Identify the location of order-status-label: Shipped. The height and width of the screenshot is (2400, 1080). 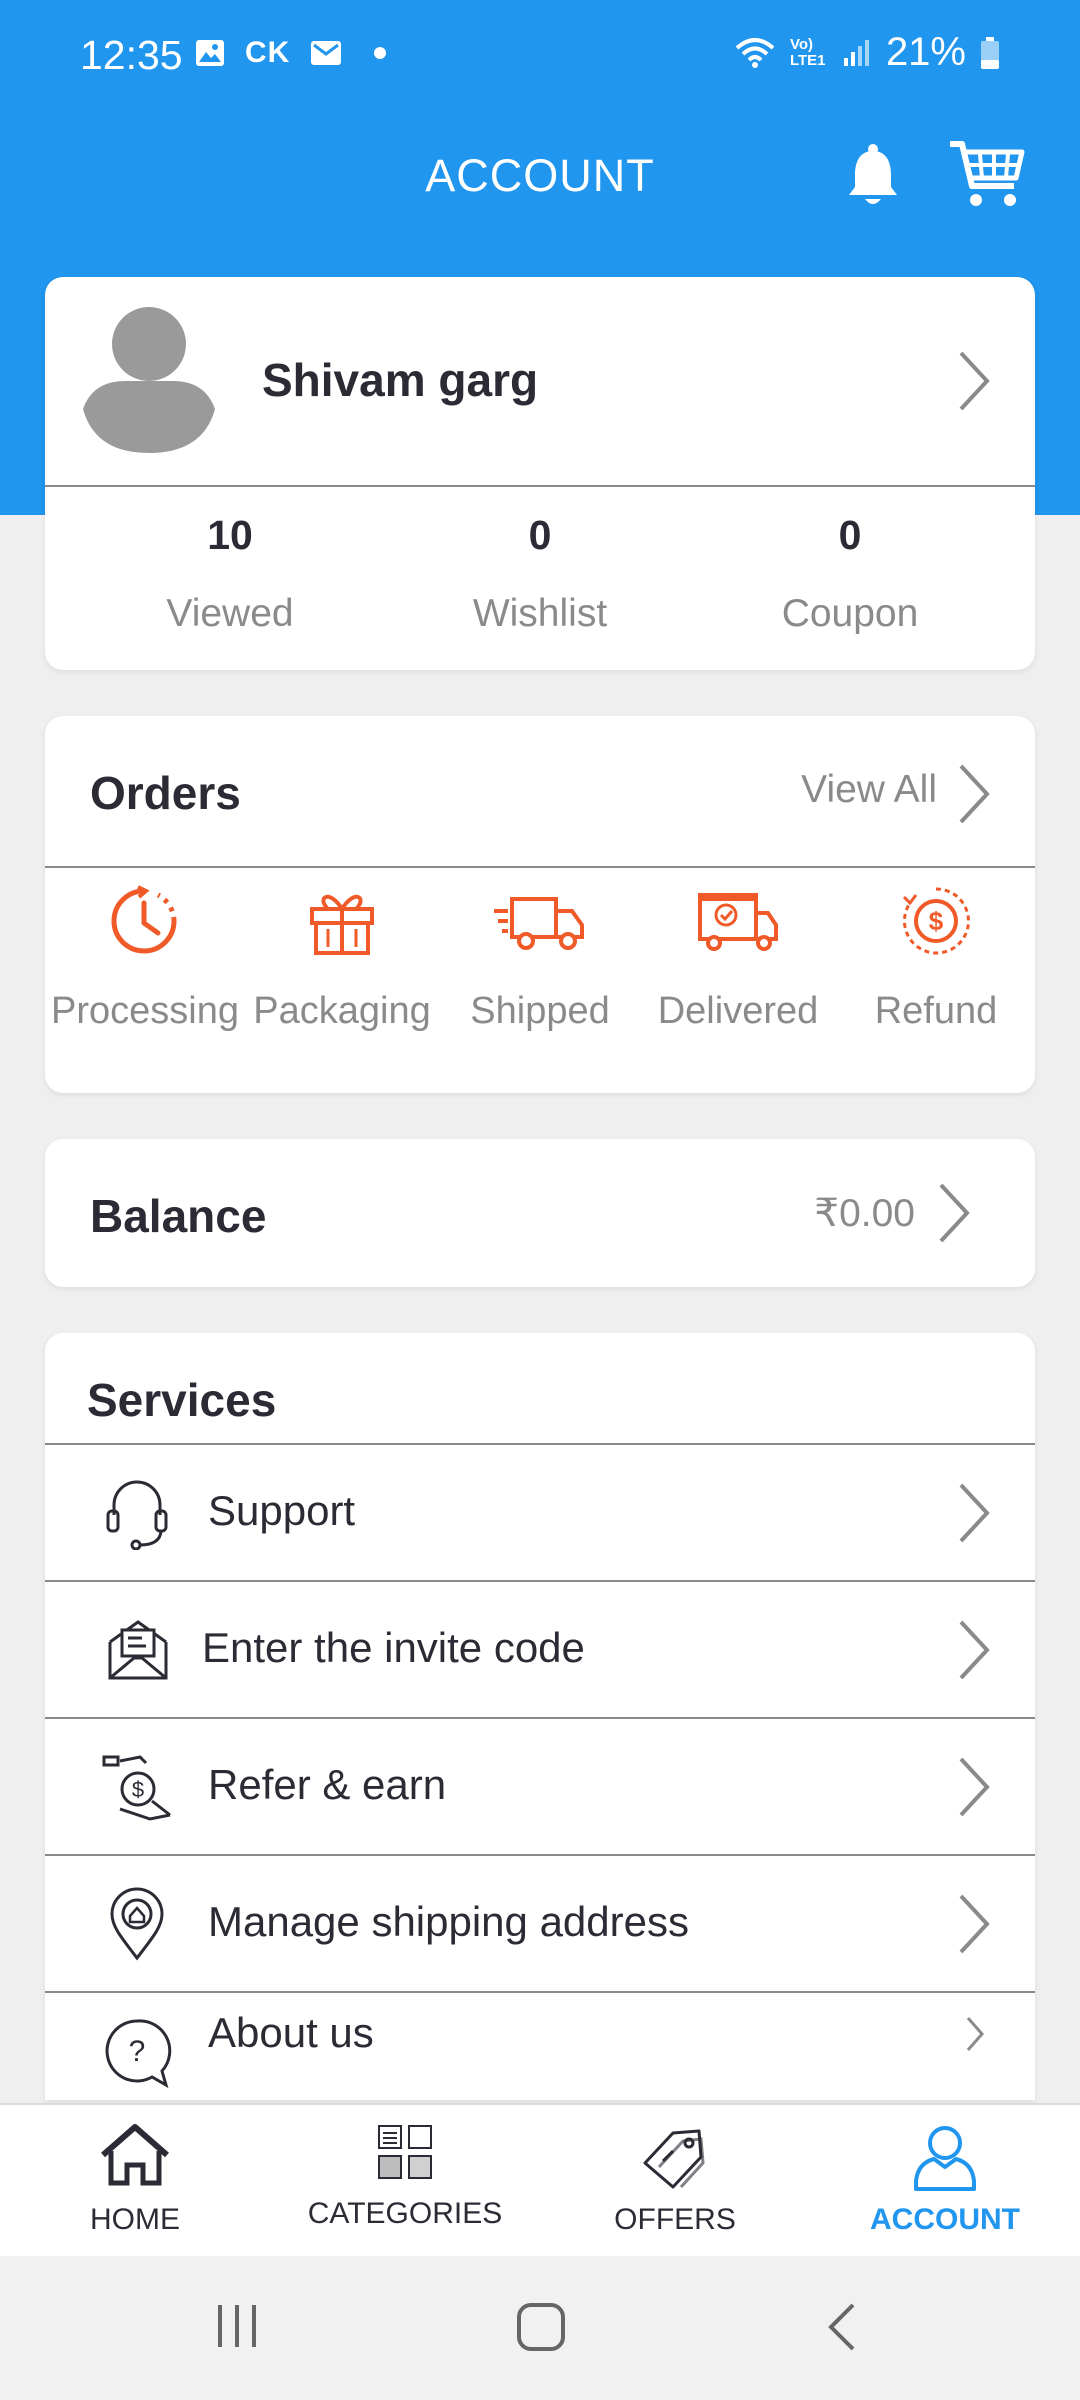
(540, 1011).